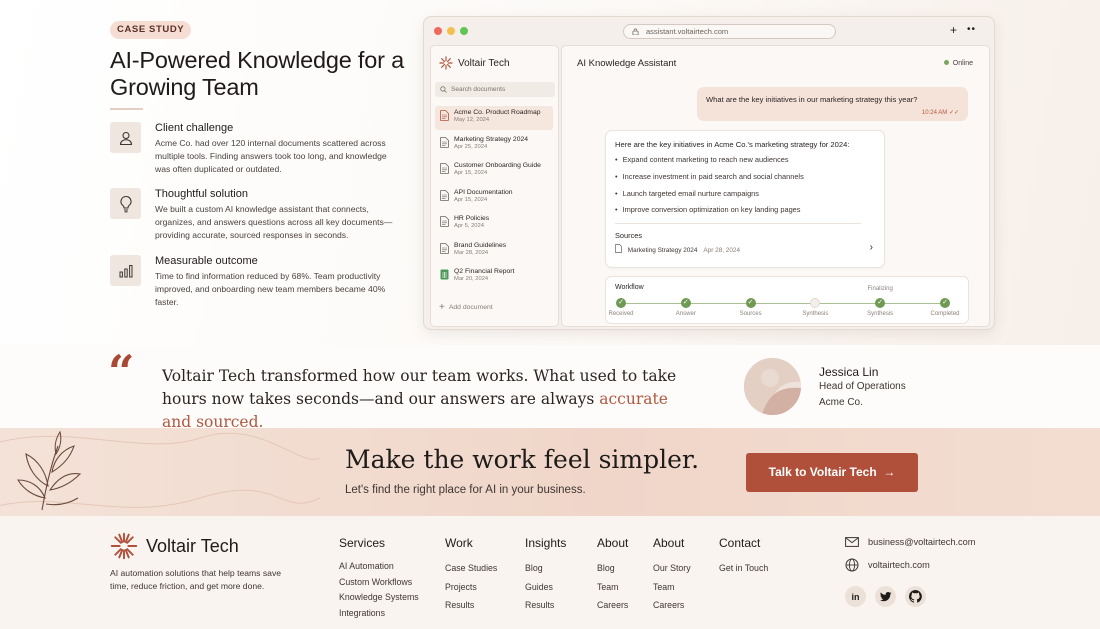 Image resolution: width=1100 pixels, height=629 pixels. What do you see at coordinates (125, 270) in the screenshot?
I see `bar-chart-icon` at bounding box center [125, 270].